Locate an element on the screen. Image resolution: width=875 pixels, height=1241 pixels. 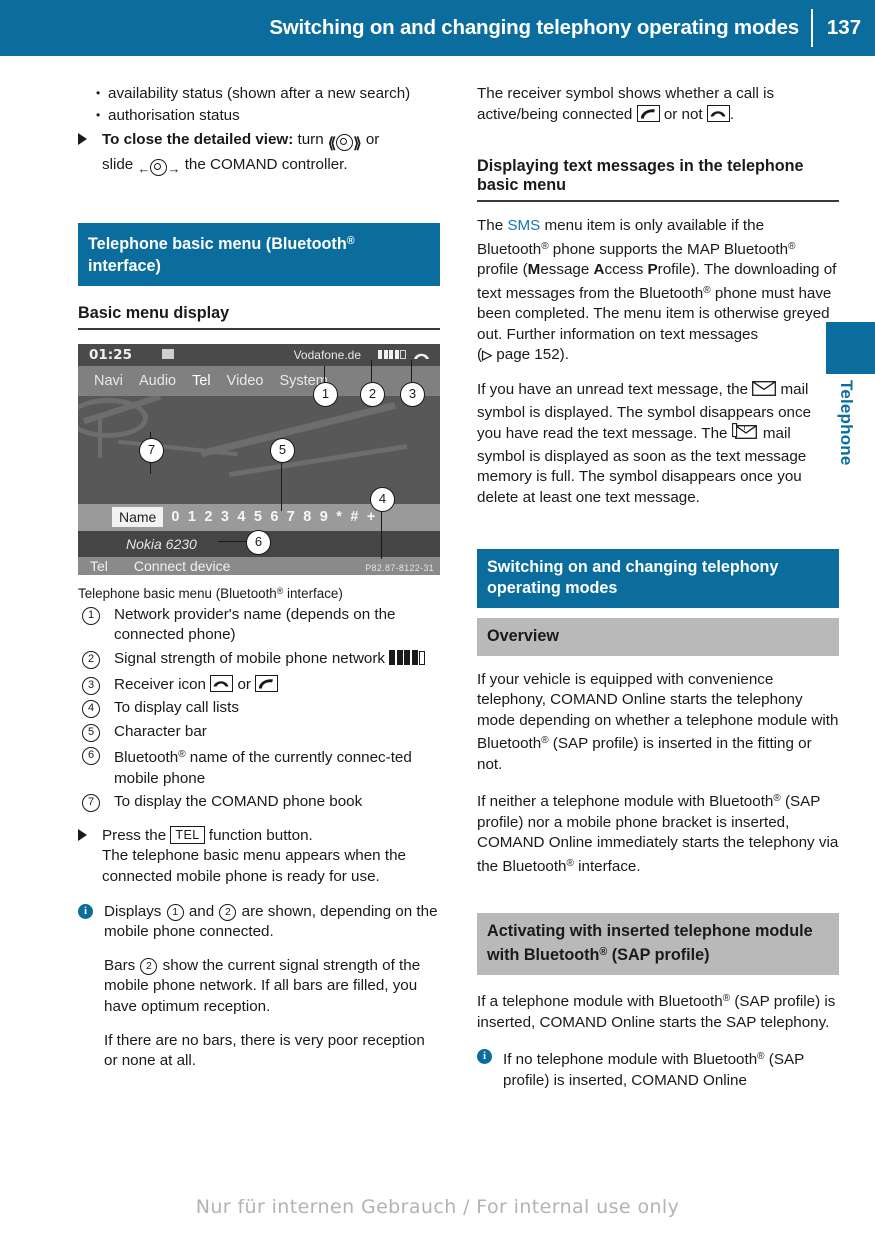
key-number: 7 is located at coordinates (91, 803).